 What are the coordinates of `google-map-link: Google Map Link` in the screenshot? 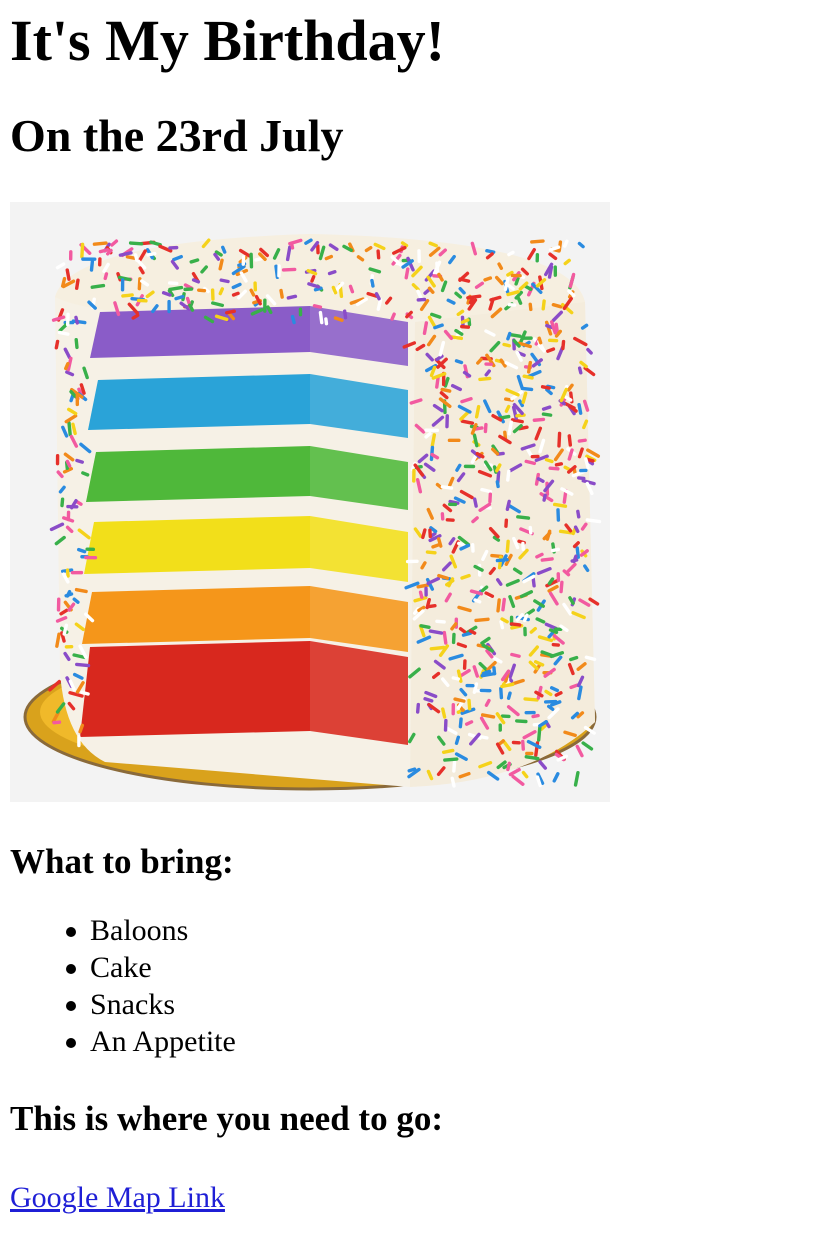 It's located at (117, 1198).